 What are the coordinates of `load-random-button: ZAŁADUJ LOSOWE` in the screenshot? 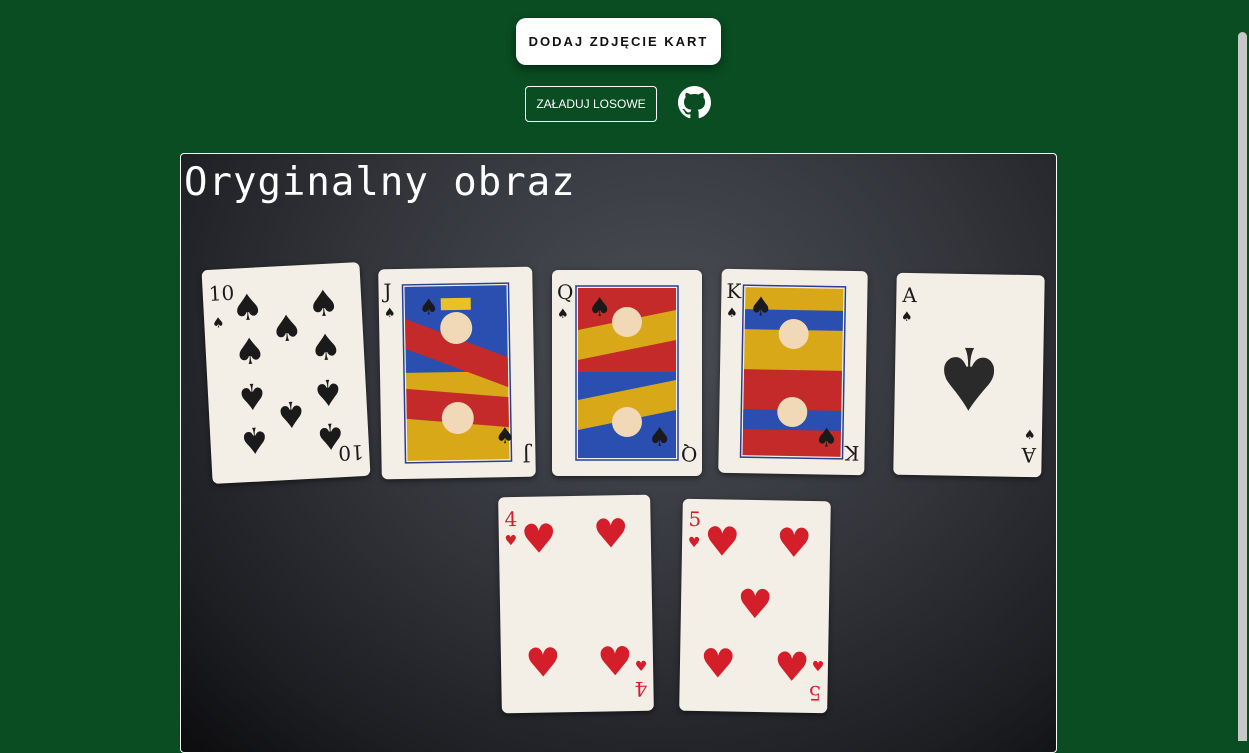 It's located at (591, 104).